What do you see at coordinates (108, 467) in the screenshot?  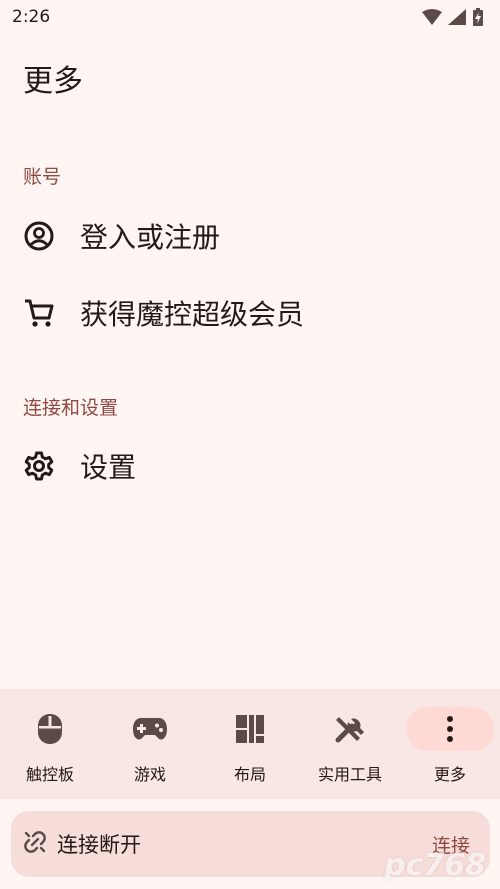 I see `menu-item-label: 设置` at bounding box center [108, 467].